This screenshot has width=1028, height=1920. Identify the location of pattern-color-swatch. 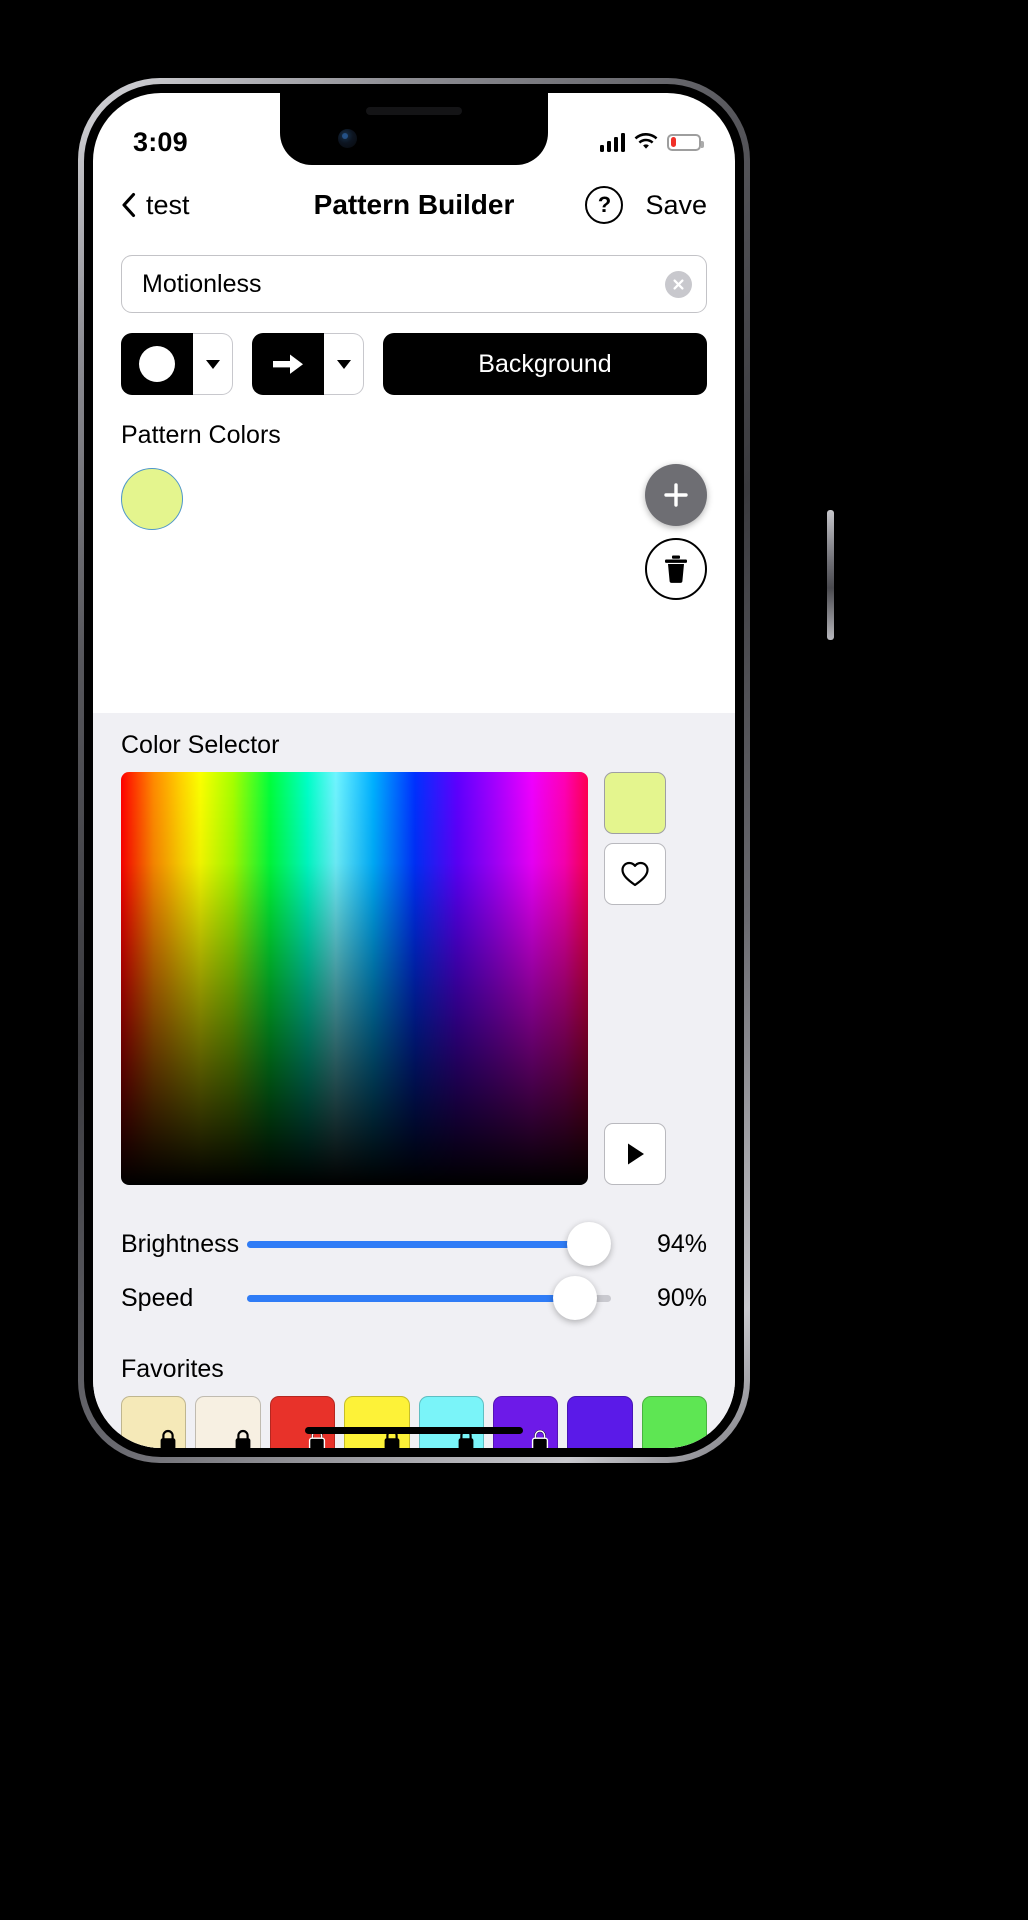
(152, 499).